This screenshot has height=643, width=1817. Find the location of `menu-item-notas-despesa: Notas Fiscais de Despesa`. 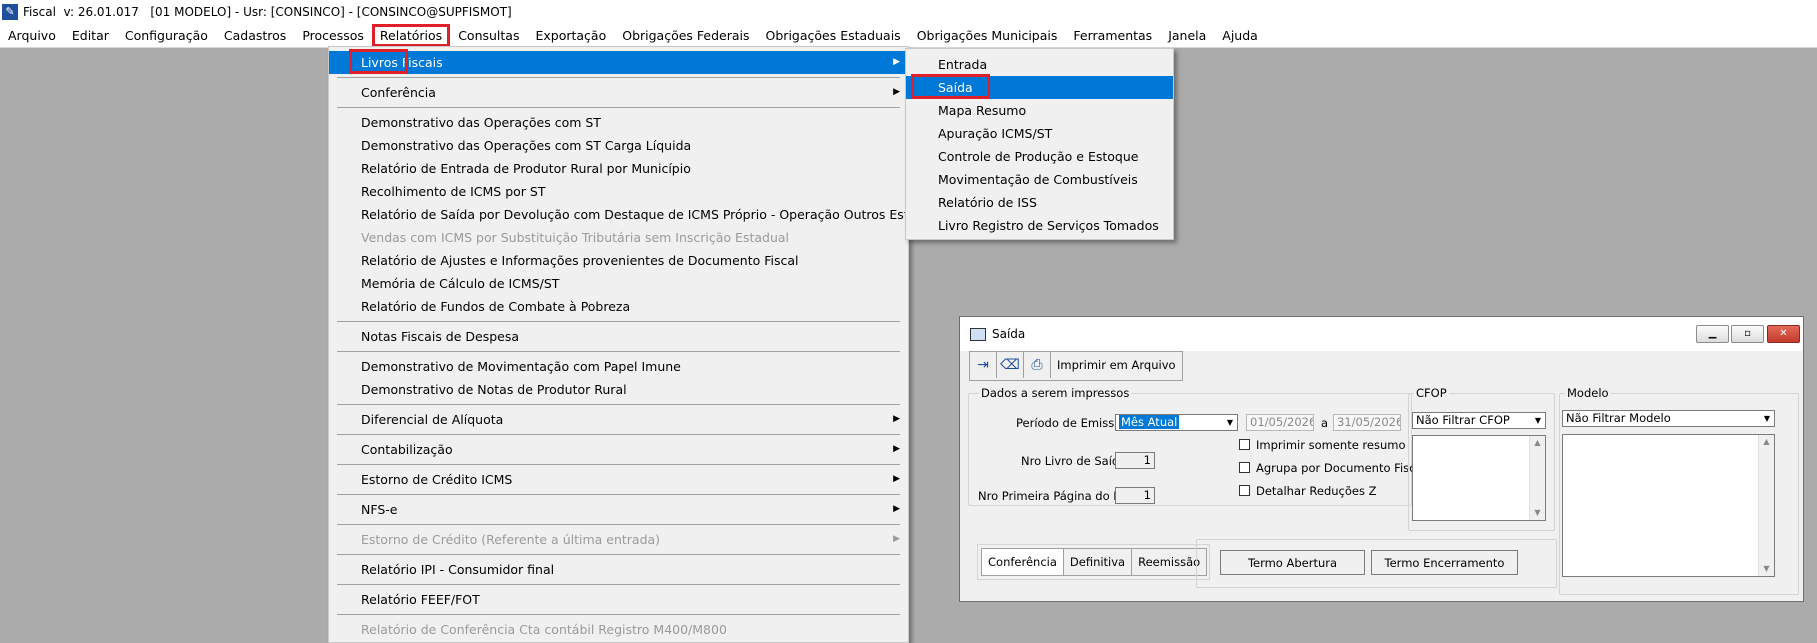

menu-item-notas-despesa: Notas Fiscais de Despesa is located at coordinates (618, 336).